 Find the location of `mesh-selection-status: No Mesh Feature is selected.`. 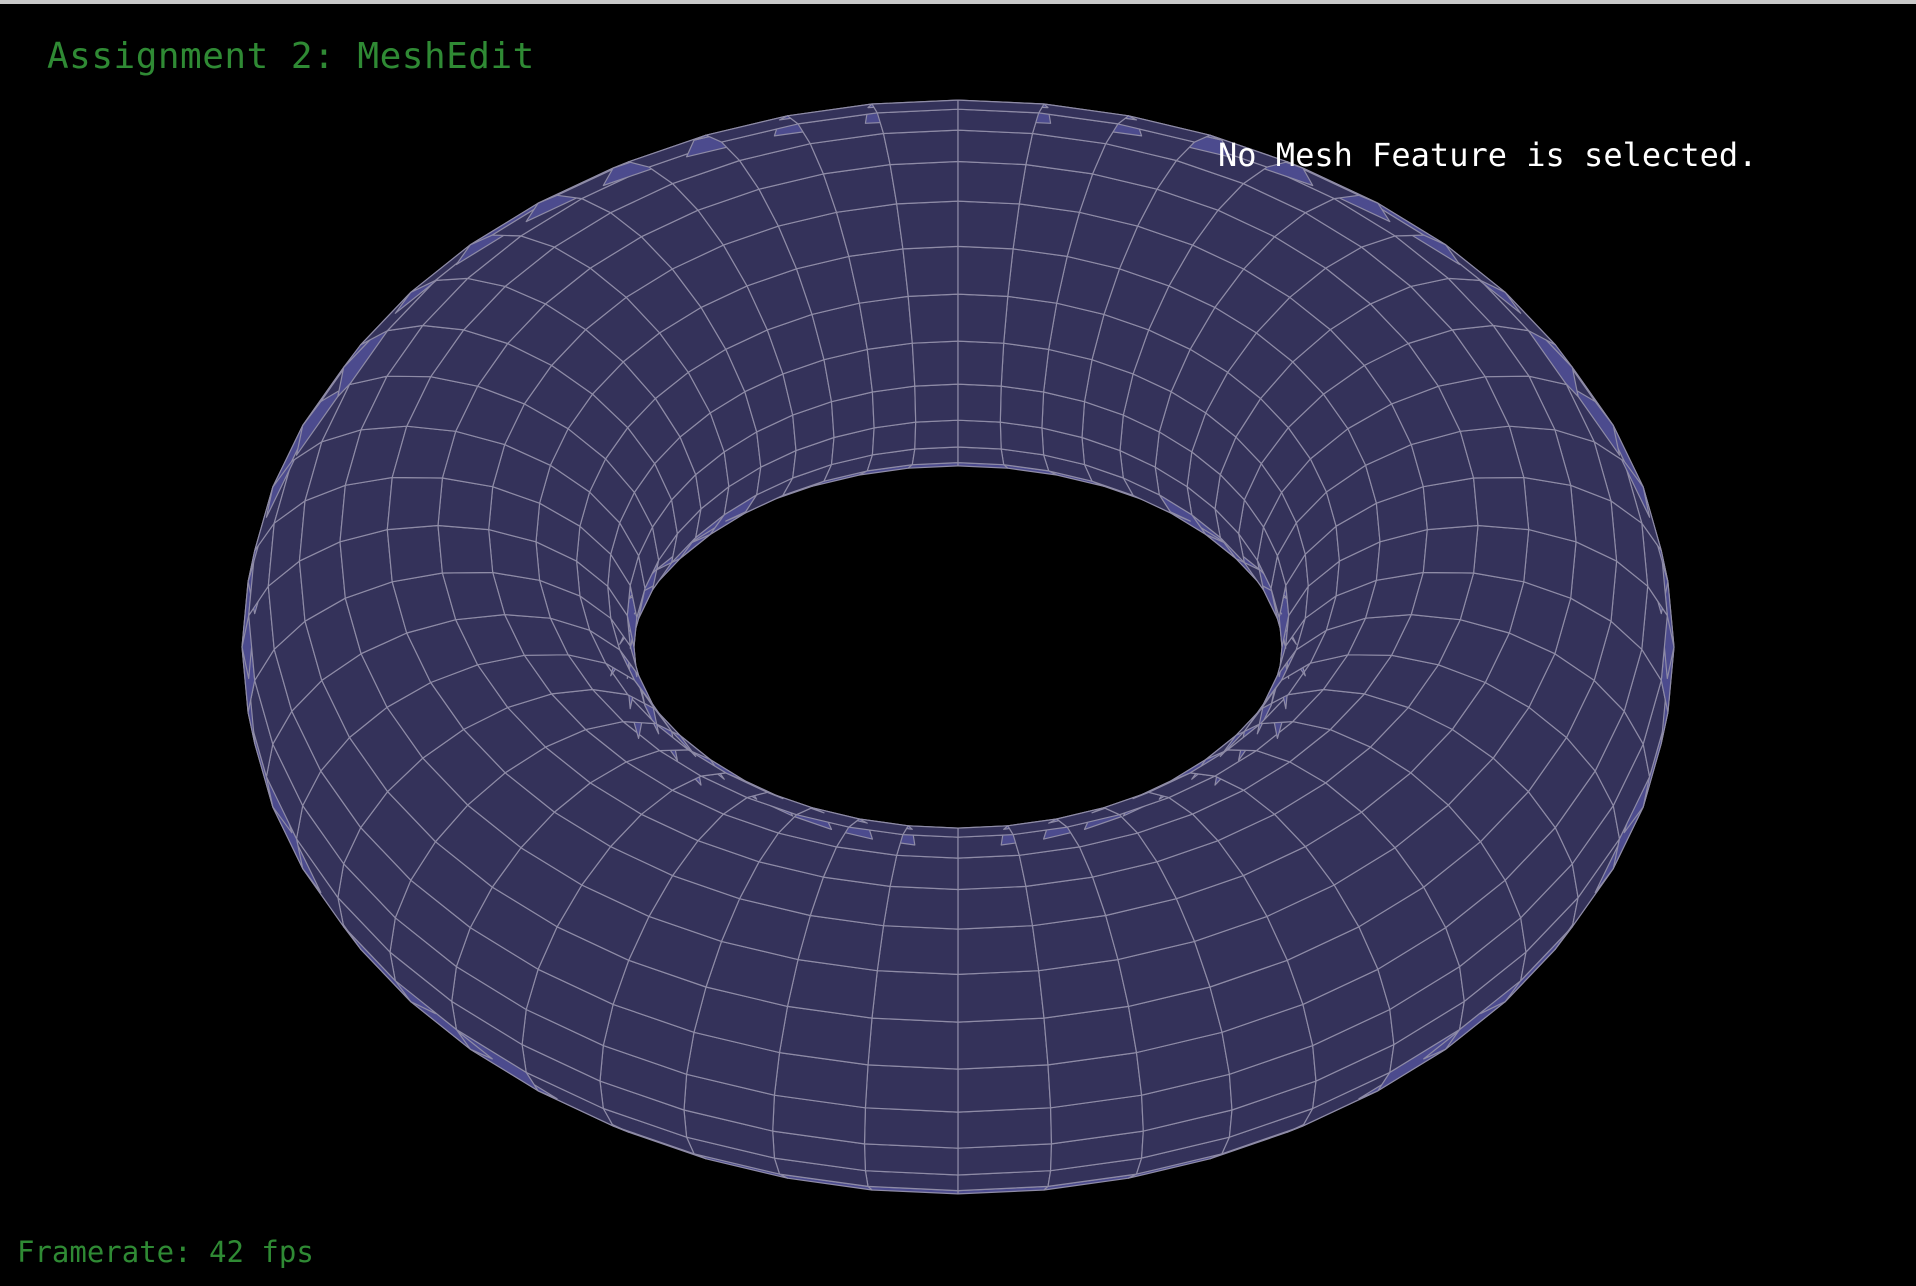

mesh-selection-status: No Mesh Feature is selected. is located at coordinates (1488, 155).